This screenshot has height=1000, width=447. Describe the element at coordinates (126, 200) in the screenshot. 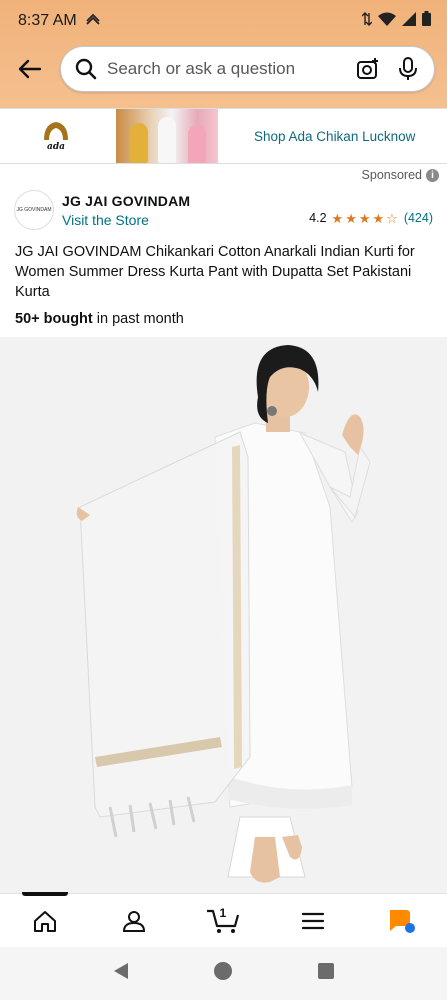

I see `store-name: JG JAI GOVINDAM` at that location.